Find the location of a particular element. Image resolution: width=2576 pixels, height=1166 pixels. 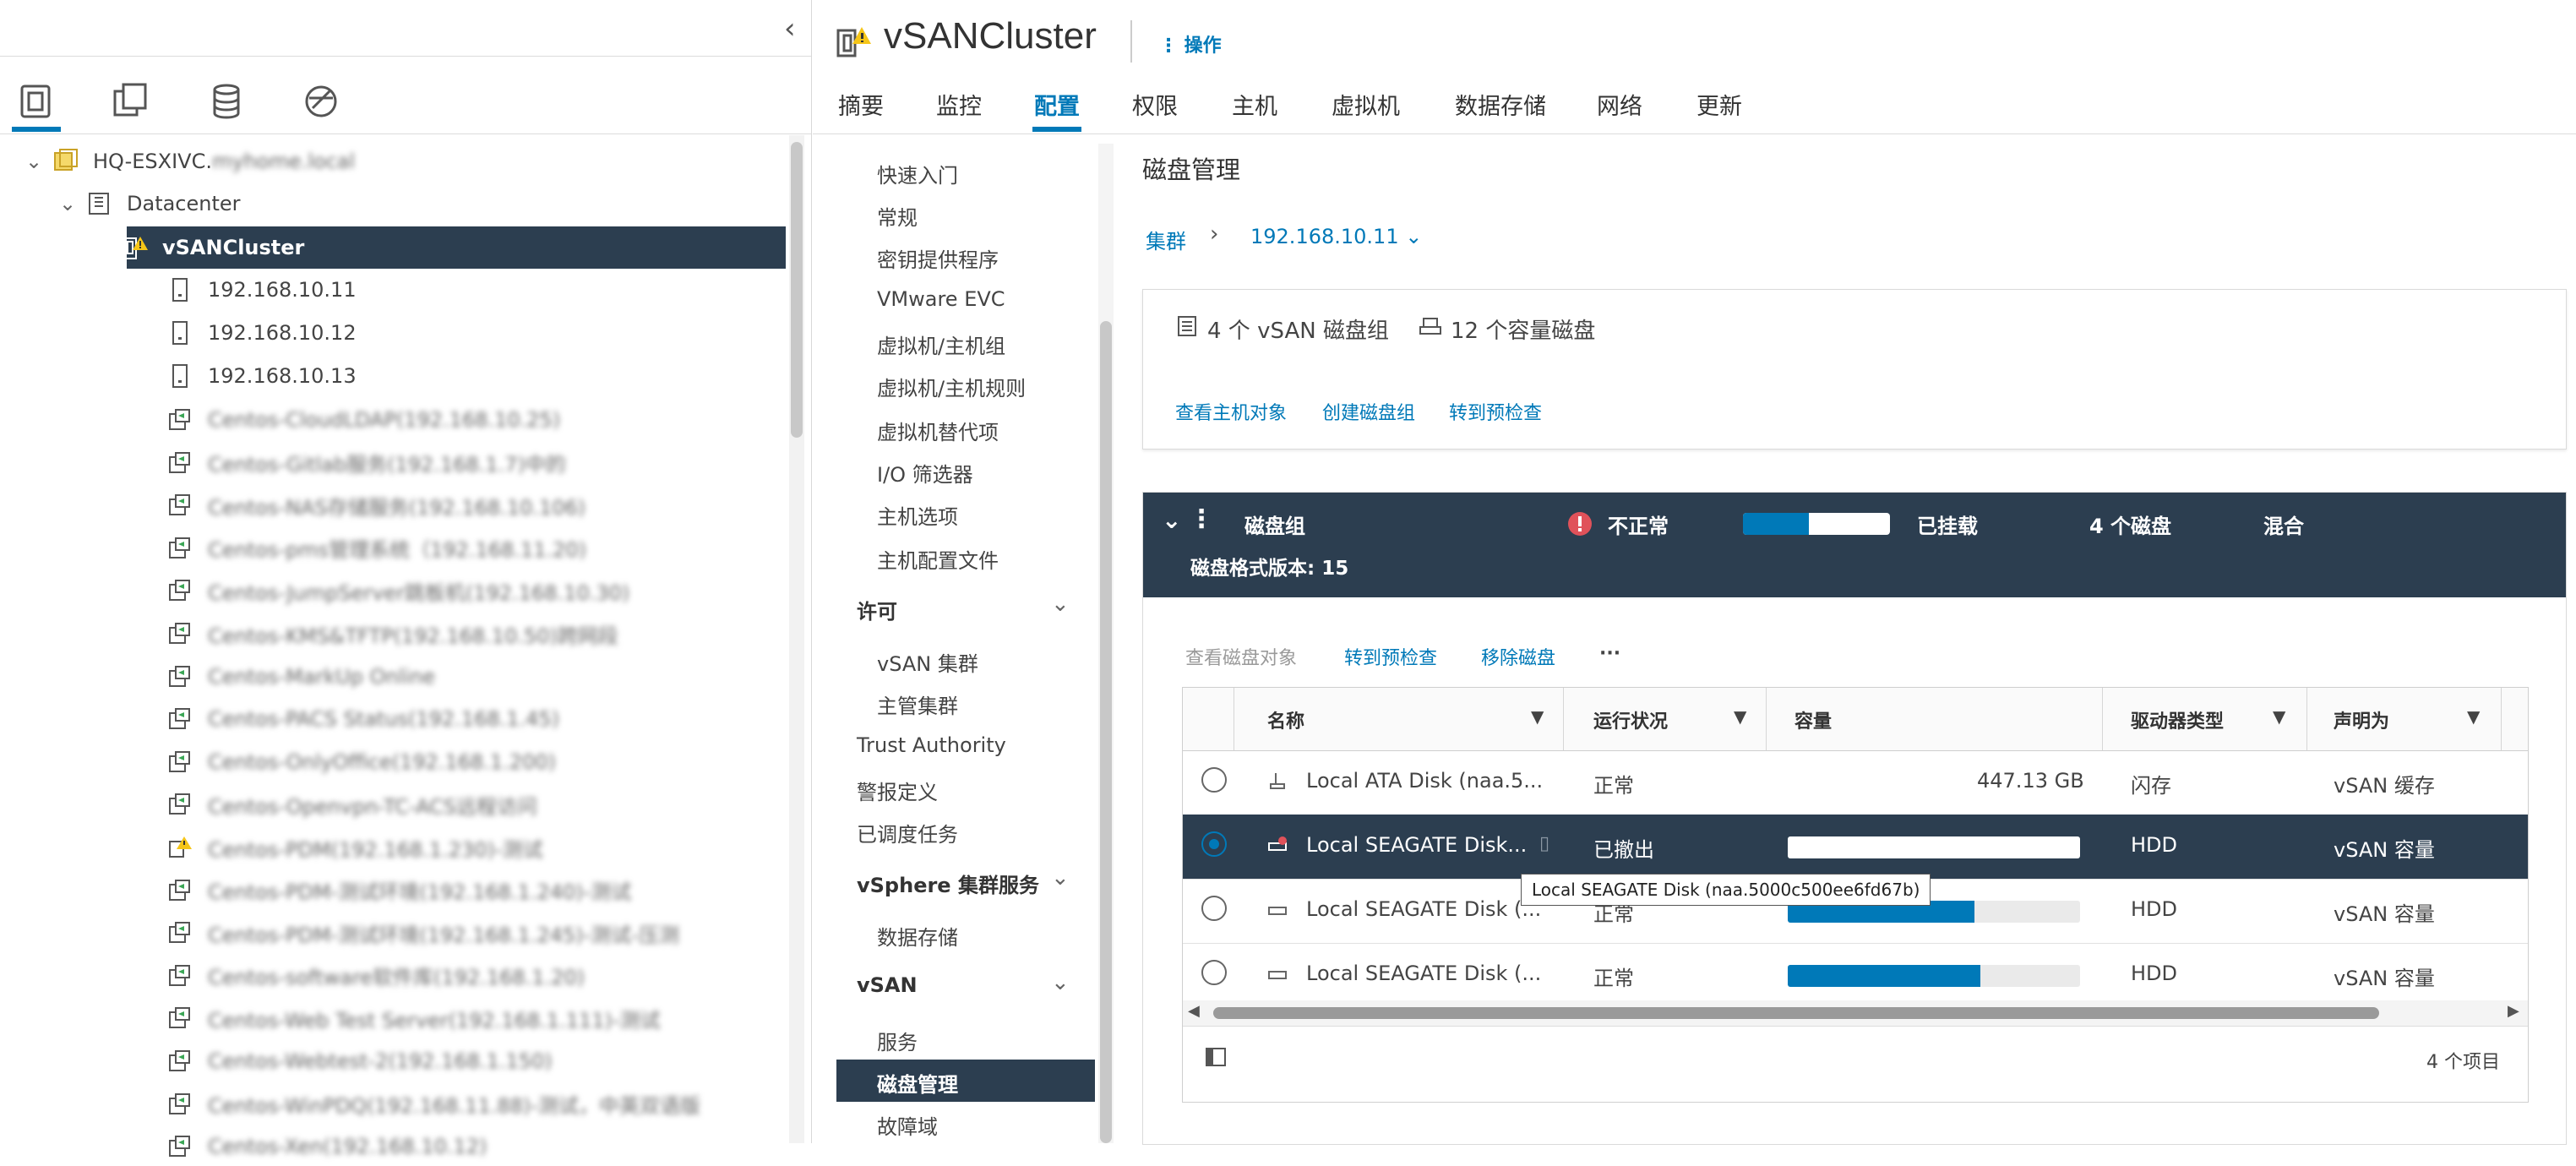

subnav-item-general: 常规 is located at coordinates (897, 216).